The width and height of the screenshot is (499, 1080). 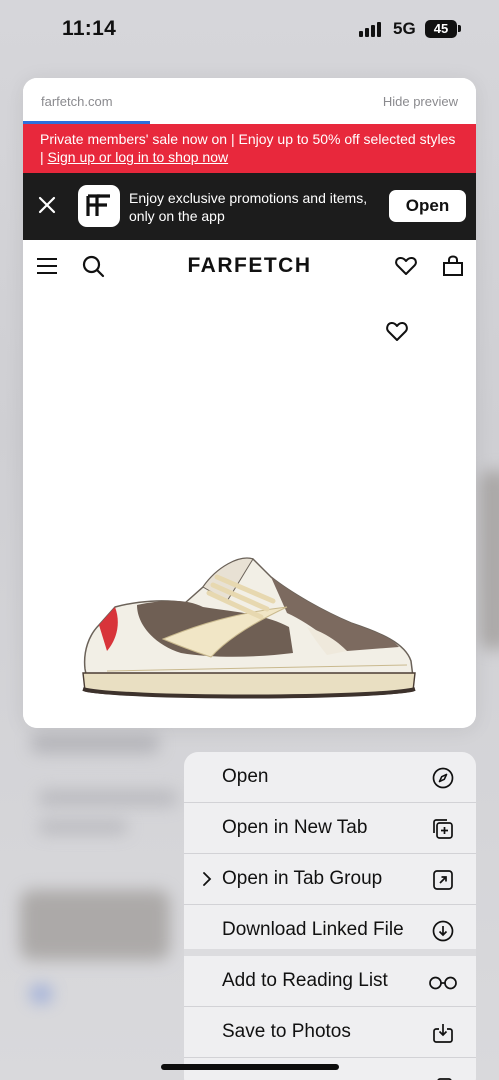 I want to click on glasses-icon, so click(x=443, y=983).